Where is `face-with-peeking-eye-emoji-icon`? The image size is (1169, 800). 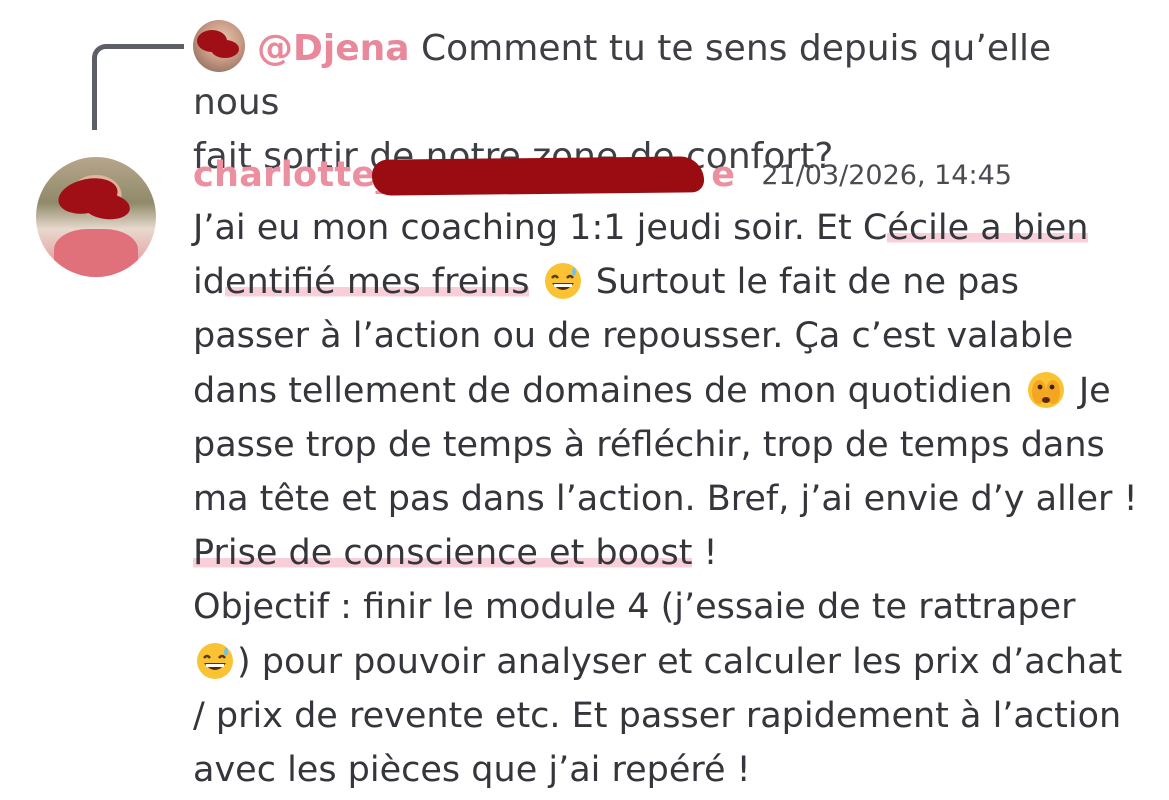
face-with-peeking-eye-emoji-icon is located at coordinates (1045, 389).